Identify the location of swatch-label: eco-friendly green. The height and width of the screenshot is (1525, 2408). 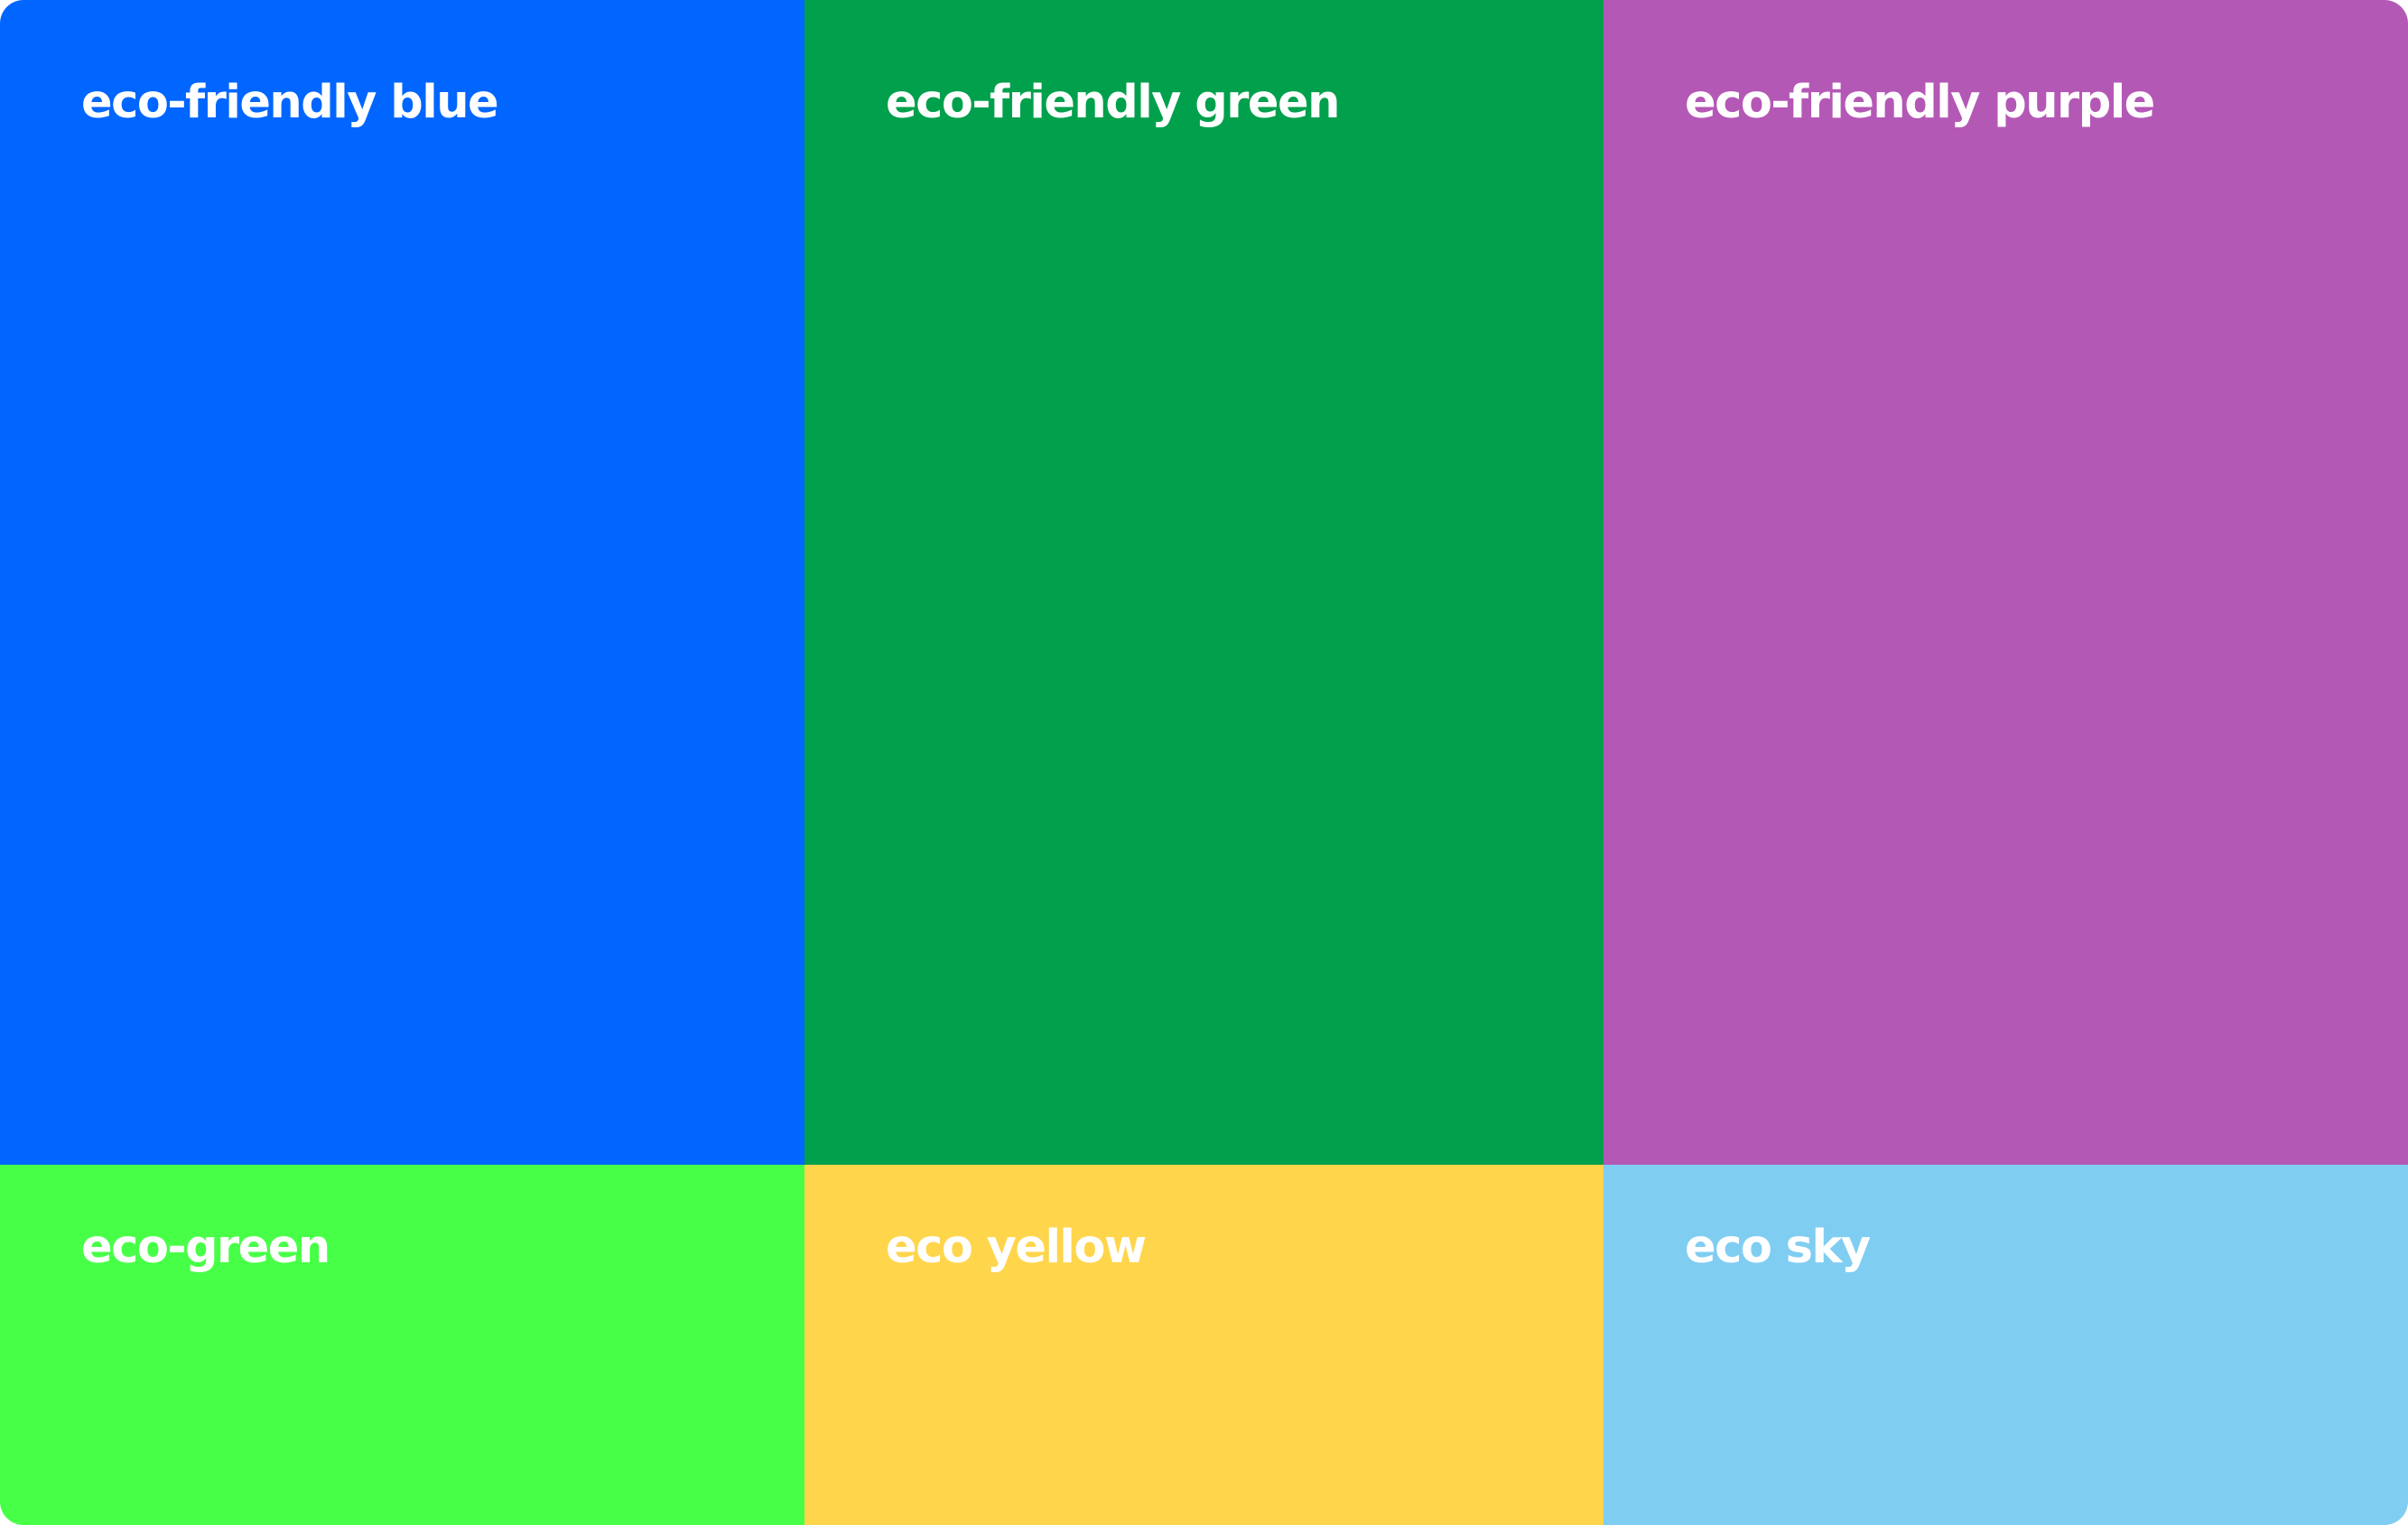
(1113, 102).